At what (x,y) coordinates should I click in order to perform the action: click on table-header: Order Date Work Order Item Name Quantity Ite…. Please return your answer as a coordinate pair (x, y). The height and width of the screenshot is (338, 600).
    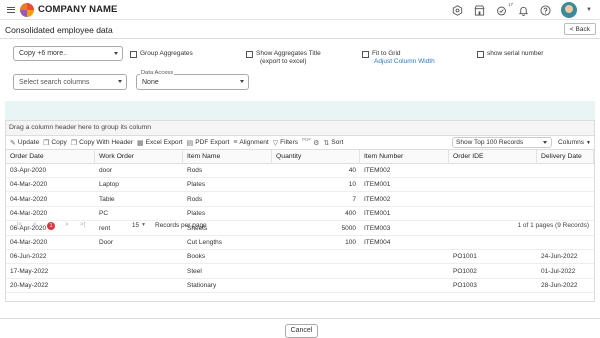
    Looking at the image, I should click on (300, 157).